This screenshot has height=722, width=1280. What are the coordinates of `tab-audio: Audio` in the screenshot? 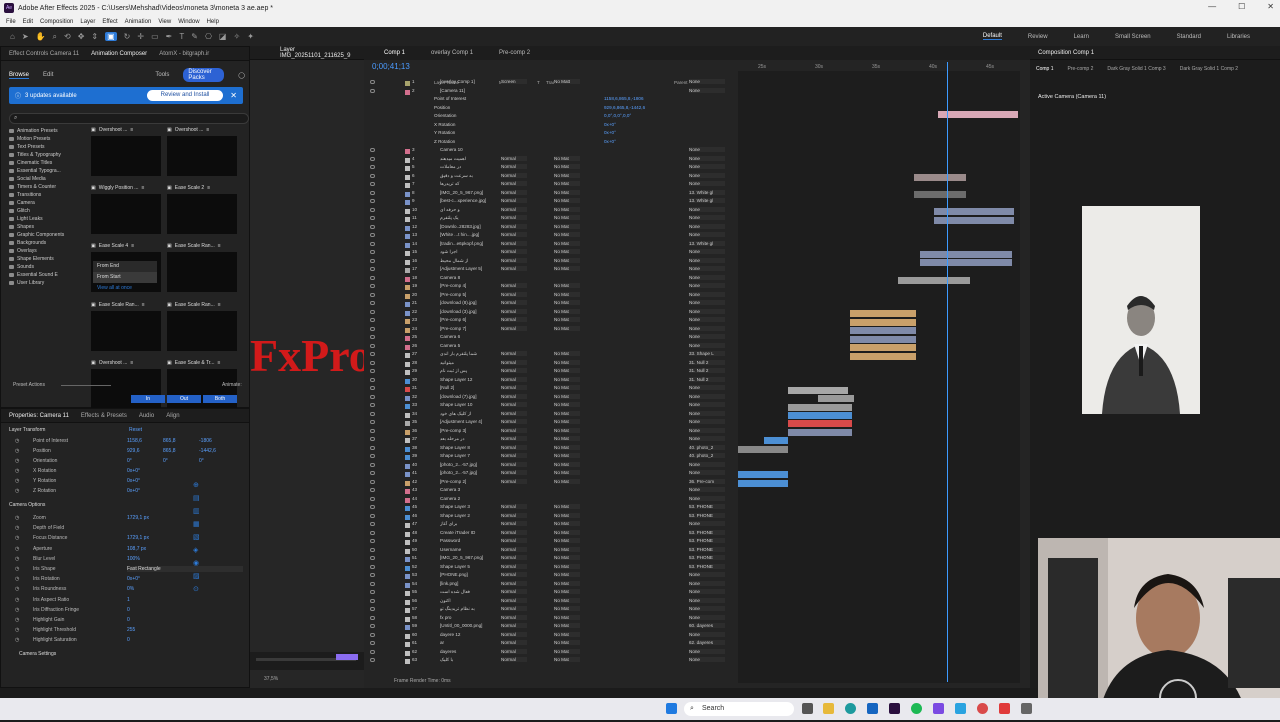 It's located at (146, 416).